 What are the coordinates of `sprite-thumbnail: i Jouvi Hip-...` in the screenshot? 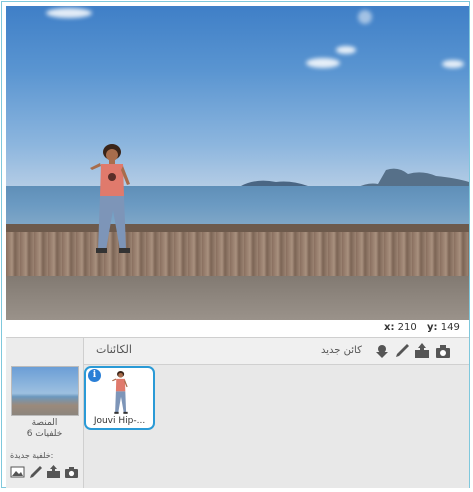 It's located at (119, 398).